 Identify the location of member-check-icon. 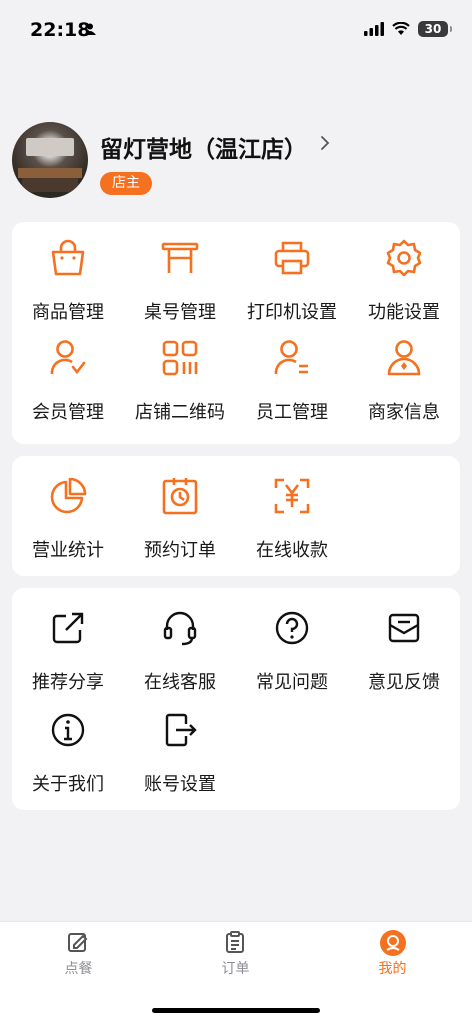
(68, 357).